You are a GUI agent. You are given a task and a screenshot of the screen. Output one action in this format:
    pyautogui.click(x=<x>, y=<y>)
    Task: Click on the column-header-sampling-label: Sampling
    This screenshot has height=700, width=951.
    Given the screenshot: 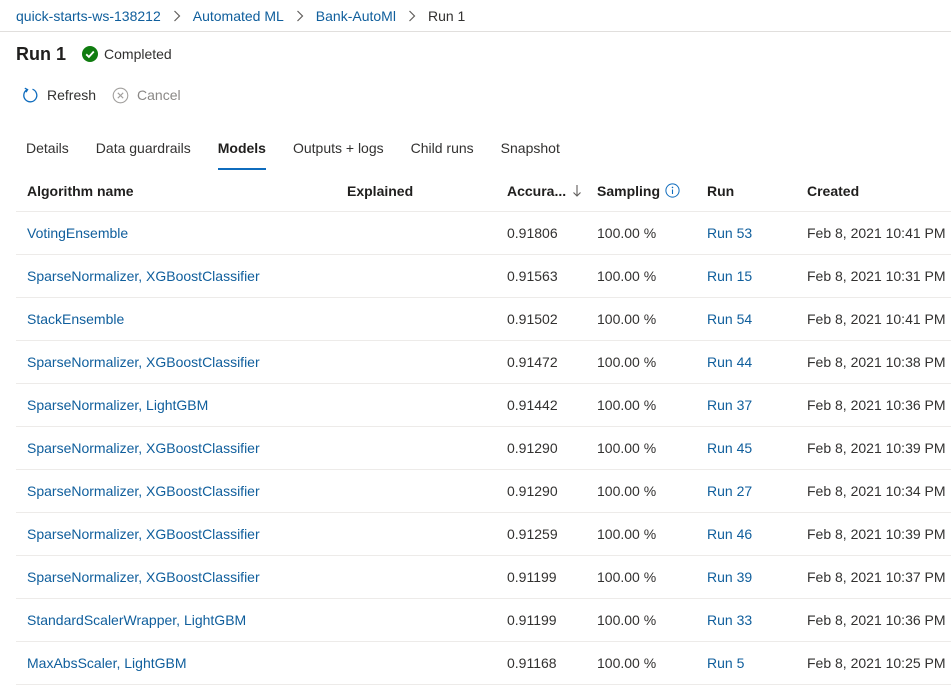 What is the action you would take?
    pyautogui.click(x=629, y=190)
    